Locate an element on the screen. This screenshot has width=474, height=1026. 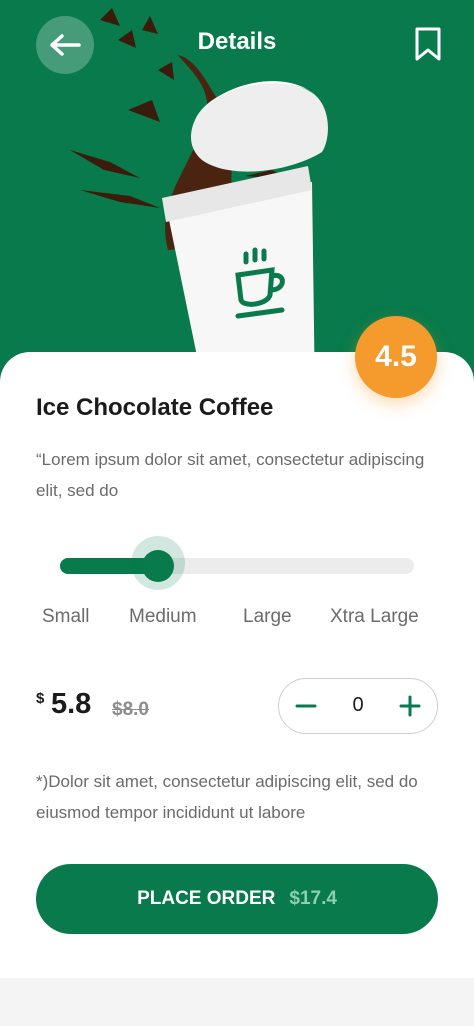
minus-icon is located at coordinates (306, 705).